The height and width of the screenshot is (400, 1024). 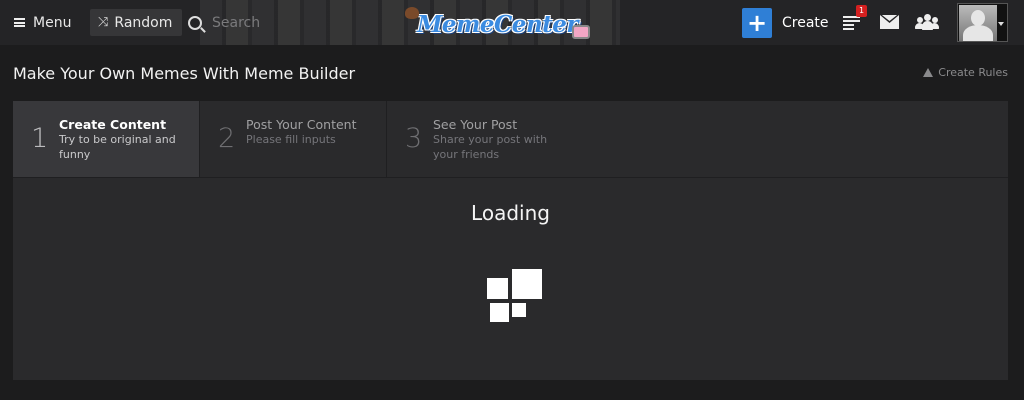 I want to click on user-avatar-menu, so click(x=982, y=22).